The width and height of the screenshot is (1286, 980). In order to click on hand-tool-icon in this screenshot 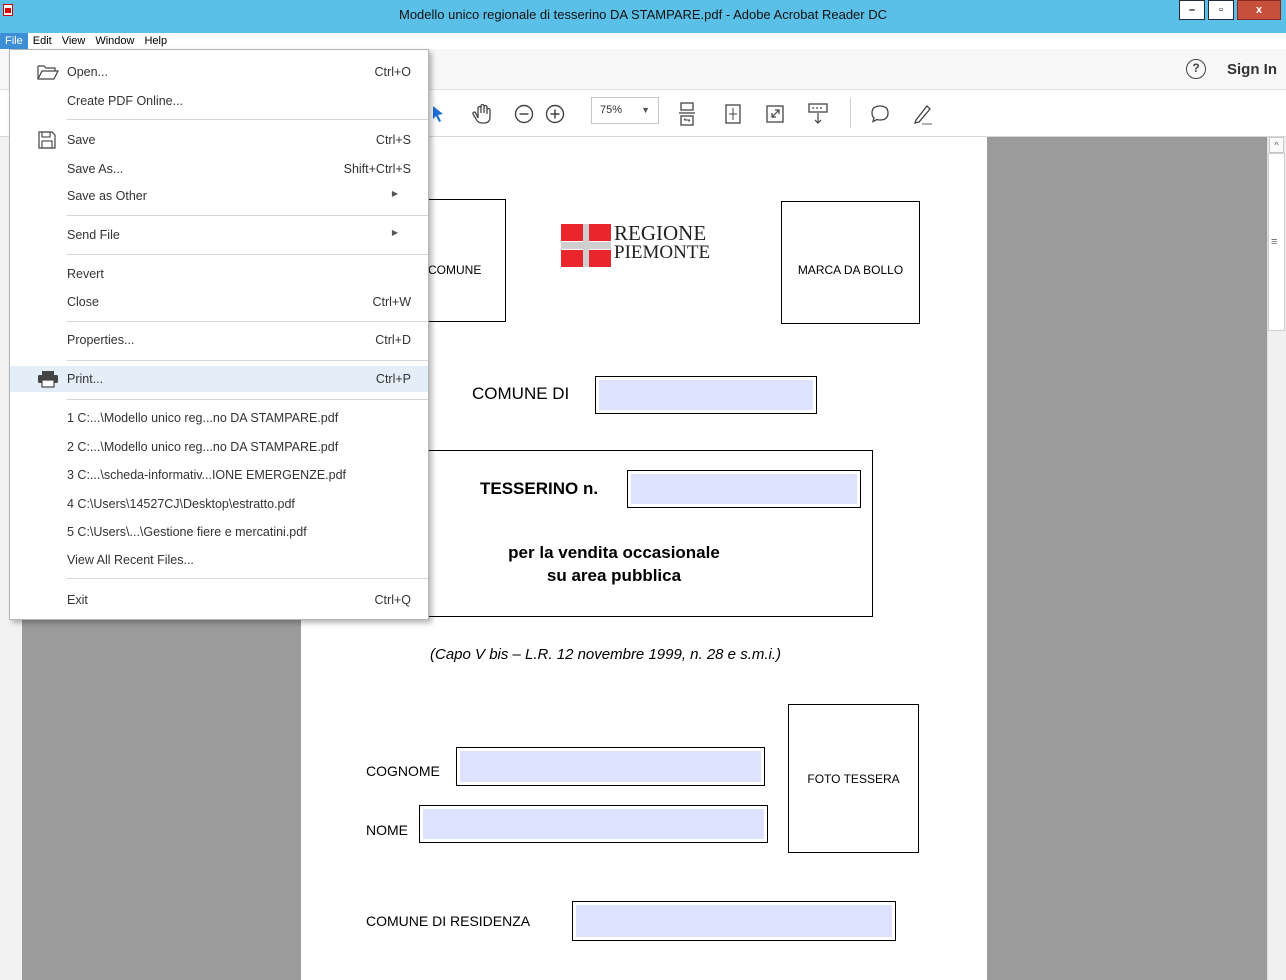, I will do `click(482, 114)`.